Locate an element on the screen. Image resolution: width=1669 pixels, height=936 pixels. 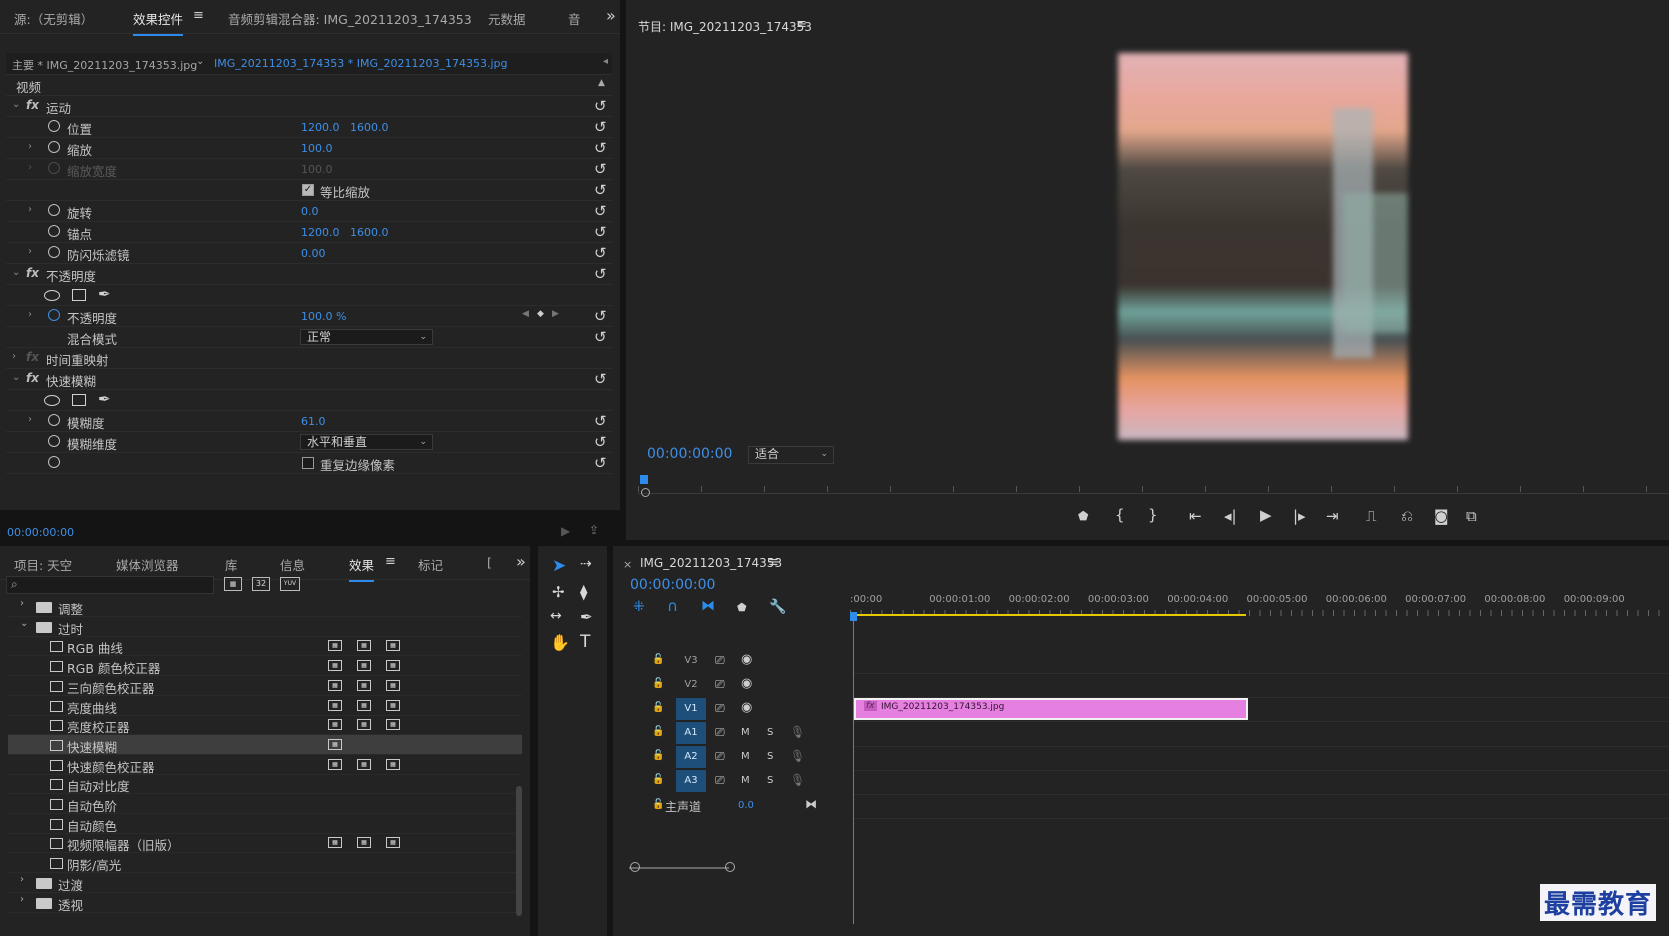
step-back-icon: ◂| is located at coordinates (1230, 516).